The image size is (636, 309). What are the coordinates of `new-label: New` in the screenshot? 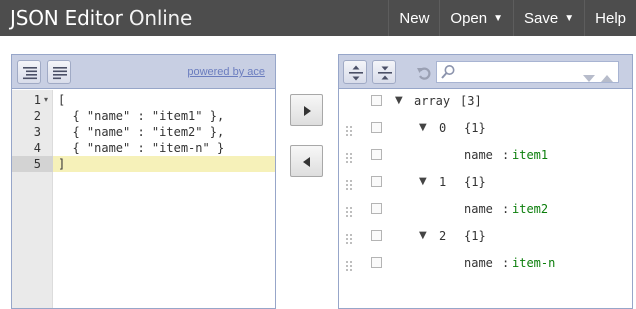 It's located at (414, 18).